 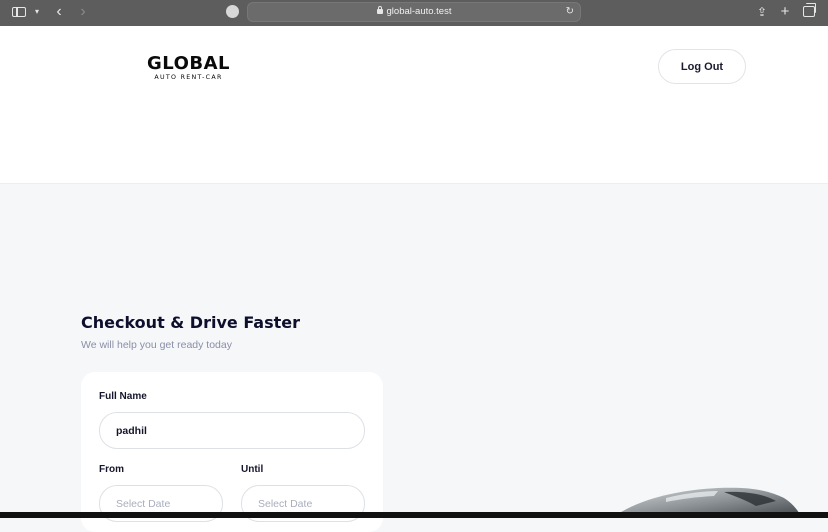 I want to click on from-label: From, so click(x=111, y=469).